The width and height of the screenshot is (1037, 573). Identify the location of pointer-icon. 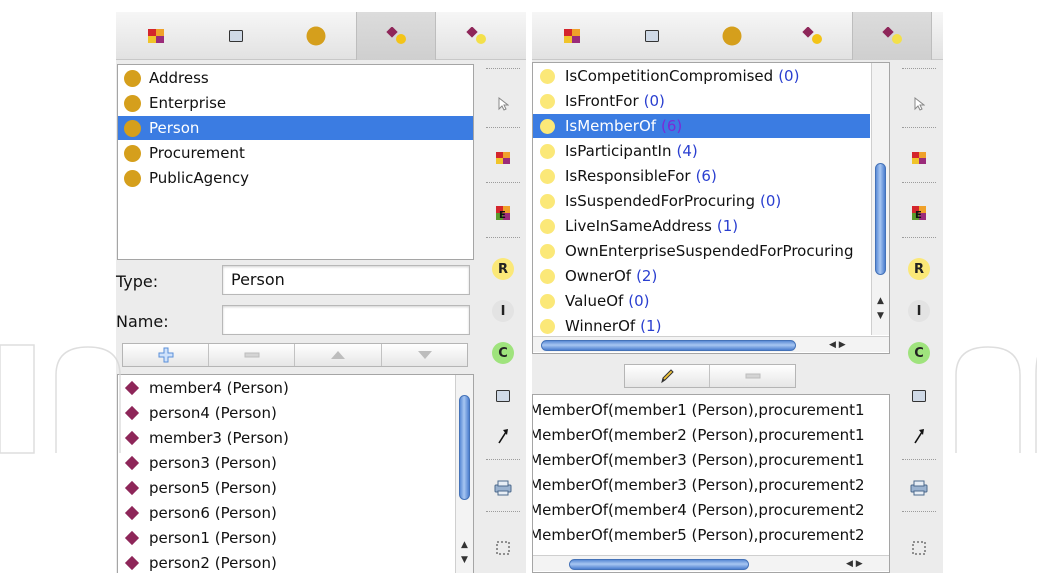
(503, 104).